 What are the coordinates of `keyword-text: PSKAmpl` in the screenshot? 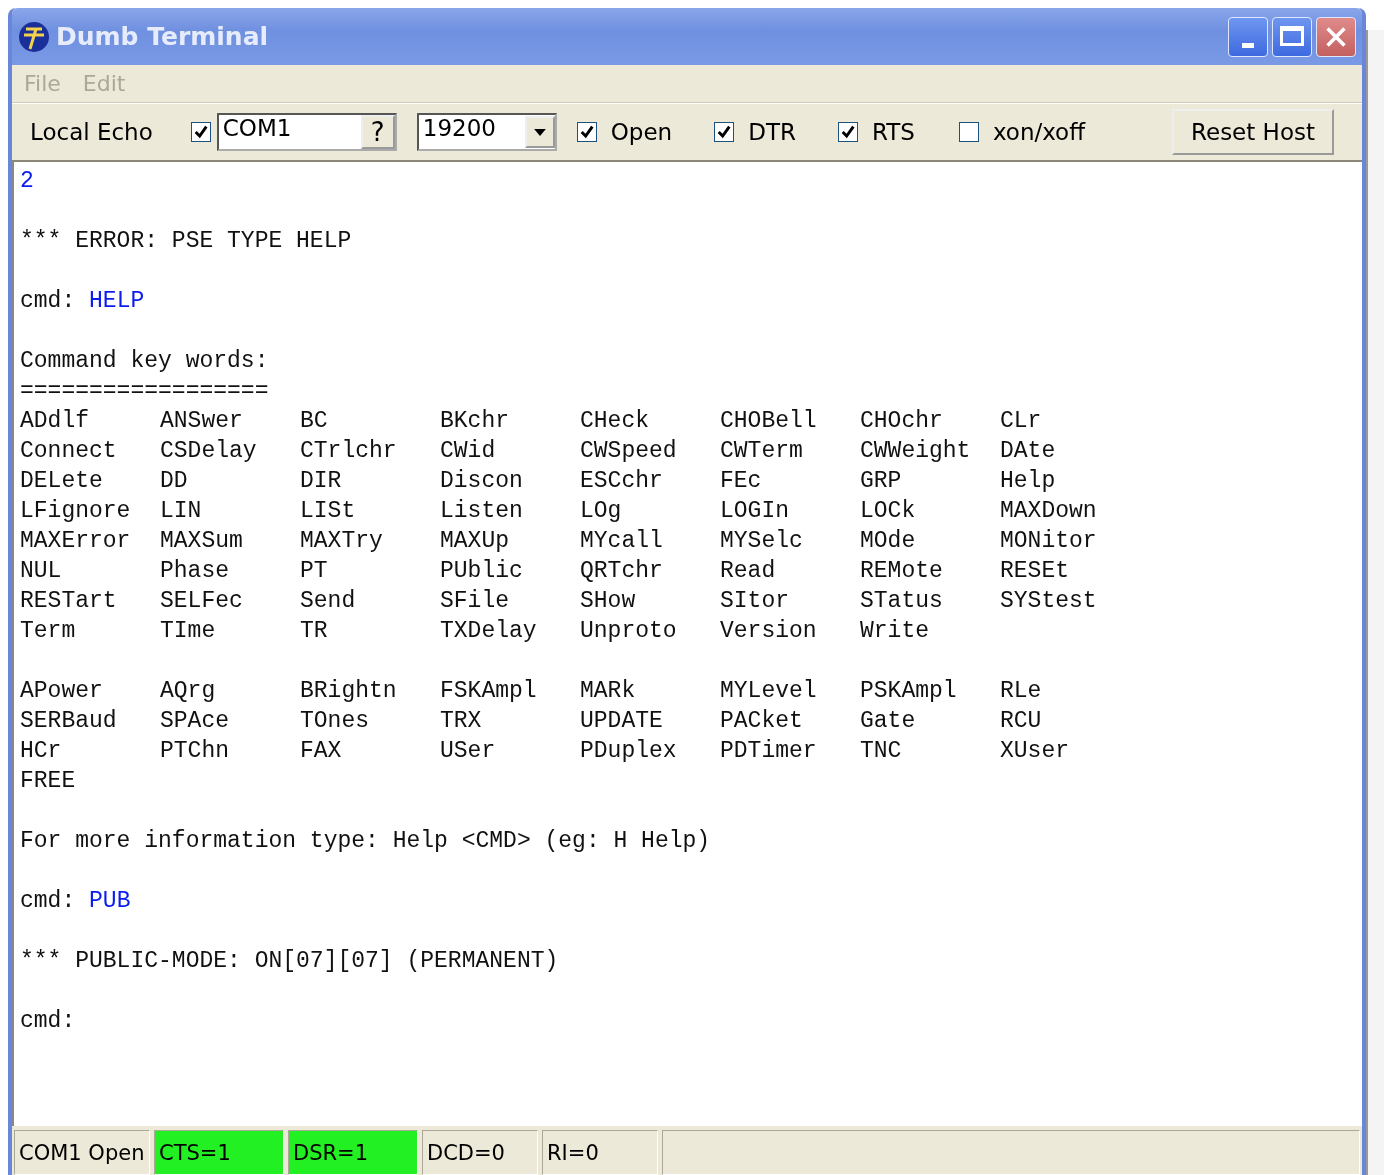 It's located at (909, 691).